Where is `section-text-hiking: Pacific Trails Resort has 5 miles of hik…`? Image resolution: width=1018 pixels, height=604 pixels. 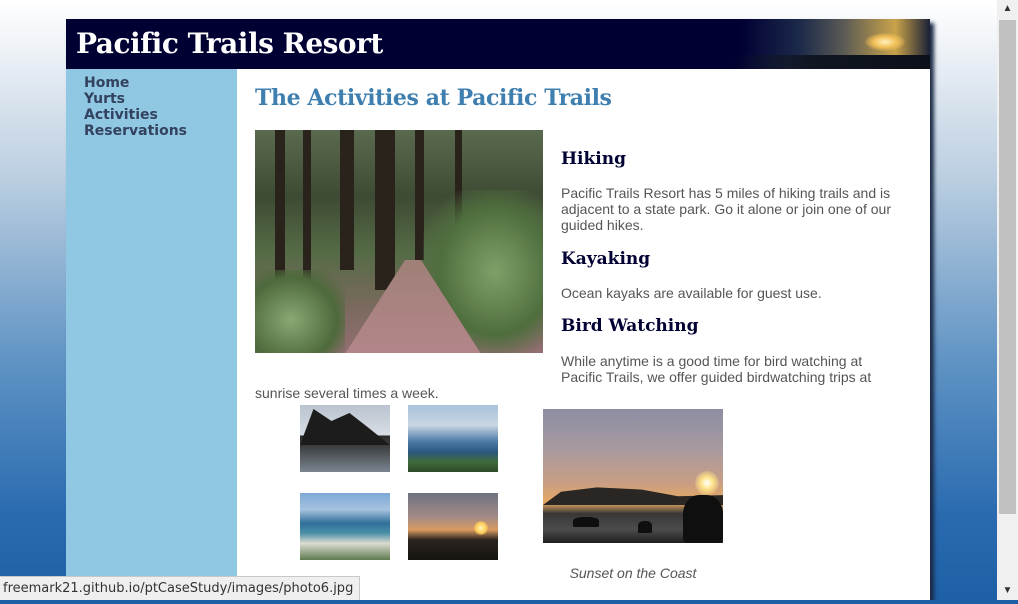
section-text-hiking: Pacific Trails Resort has 5 miles of hik… is located at coordinates (726, 209).